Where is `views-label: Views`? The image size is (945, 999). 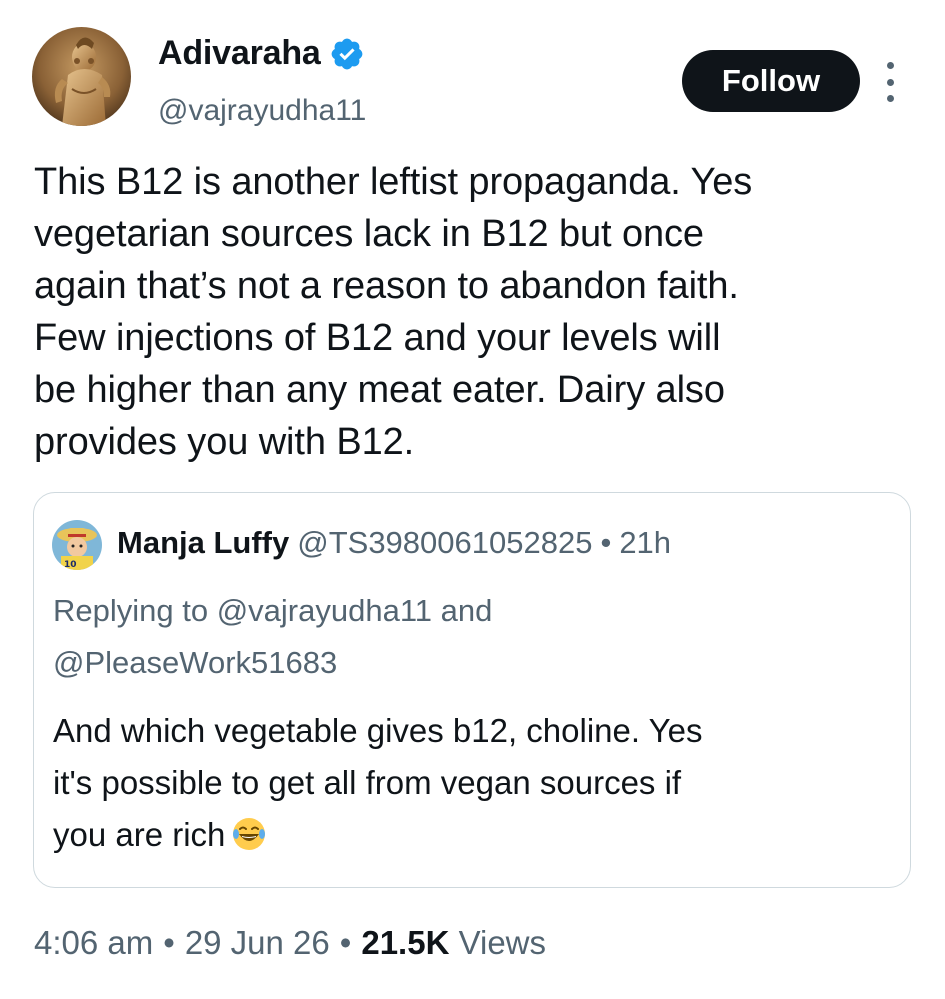 views-label: Views is located at coordinates (502, 942).